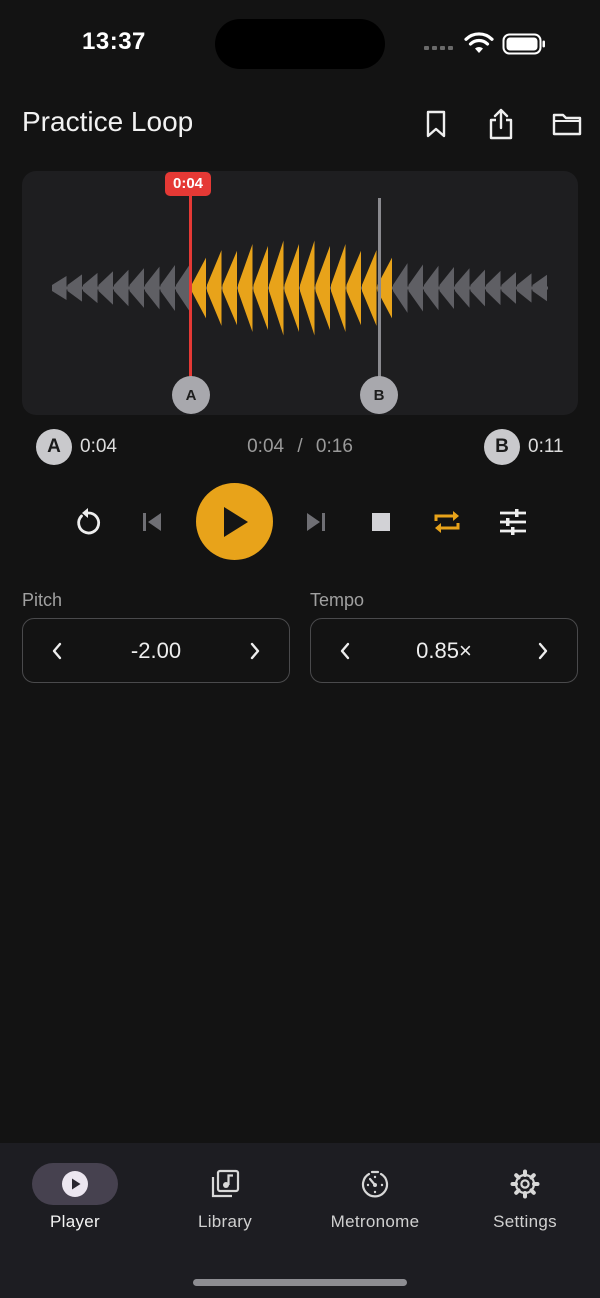  I want to click on equalizer-settings-button, so click(513, 522).